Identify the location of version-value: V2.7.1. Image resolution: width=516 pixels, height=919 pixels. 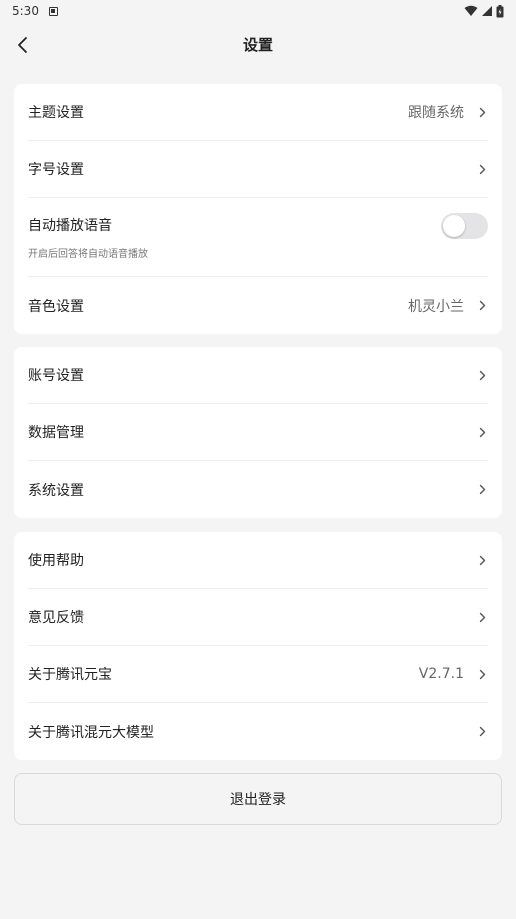
(441, 674).